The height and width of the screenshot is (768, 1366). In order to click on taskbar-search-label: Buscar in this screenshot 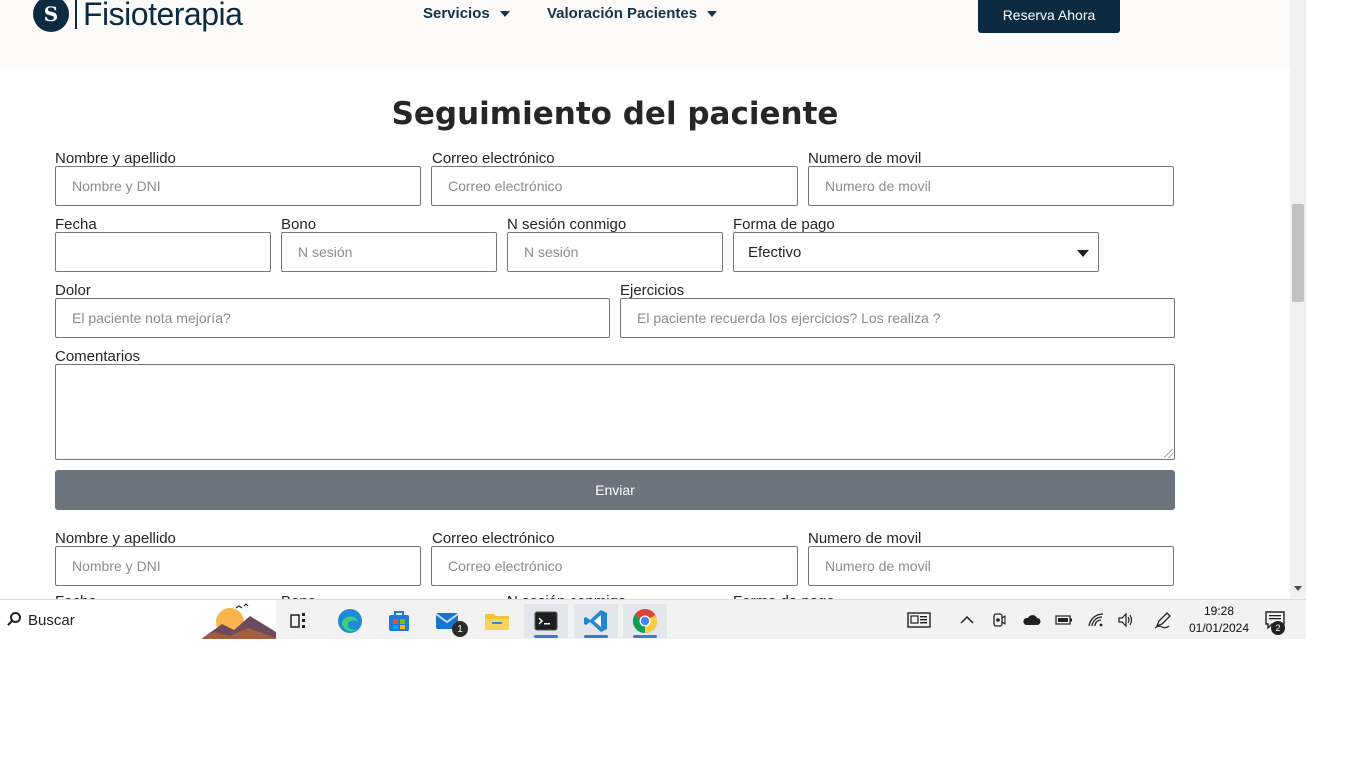, I will do `click(51, 620)`.